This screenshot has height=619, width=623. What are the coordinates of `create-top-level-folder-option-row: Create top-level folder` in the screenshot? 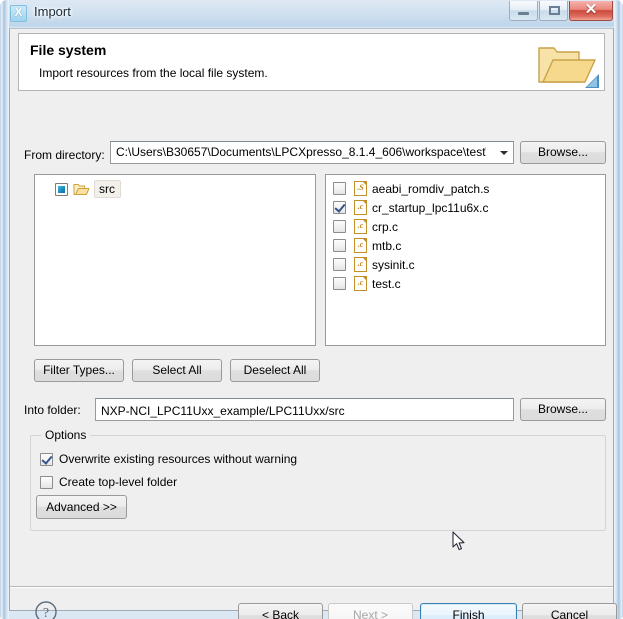 It's located at (108, 482).